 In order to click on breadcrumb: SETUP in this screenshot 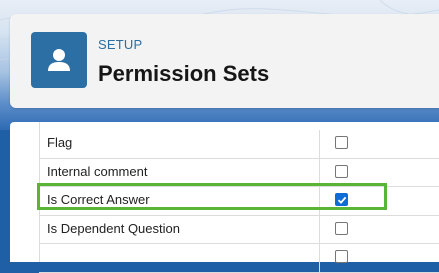, I will do `click(120, 44)`.